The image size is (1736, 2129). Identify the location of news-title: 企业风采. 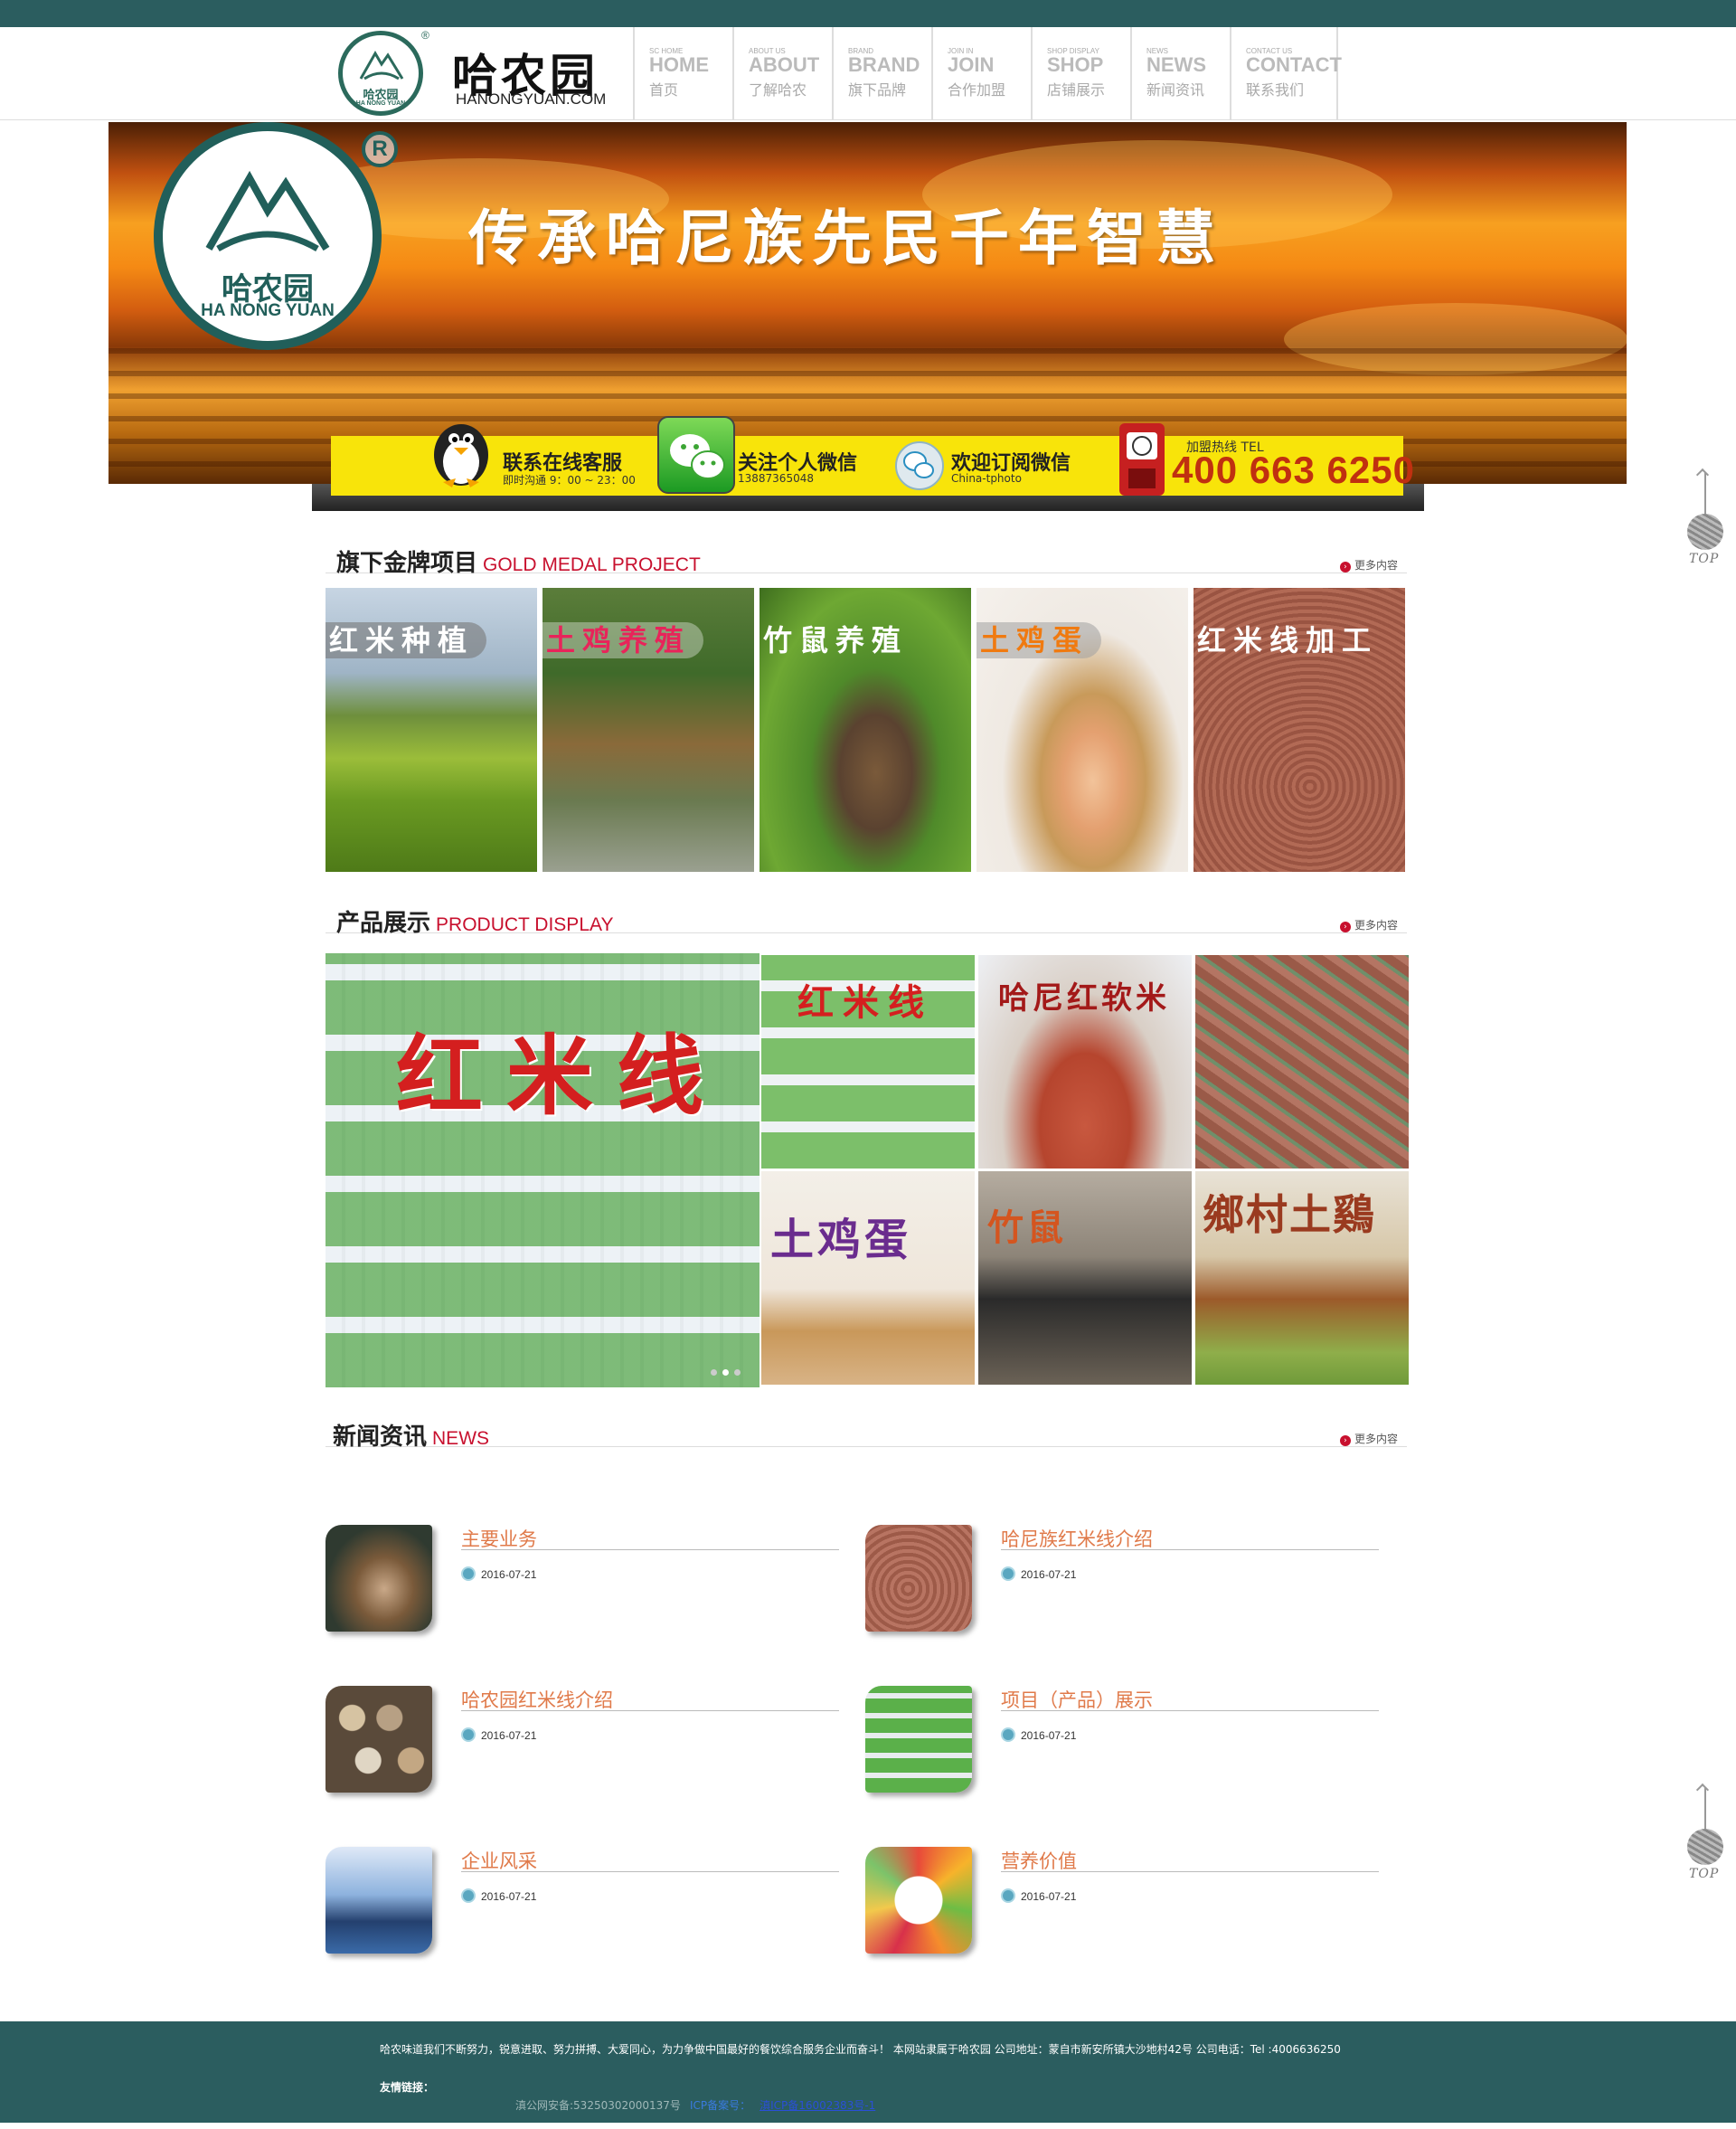
(650, 1860).